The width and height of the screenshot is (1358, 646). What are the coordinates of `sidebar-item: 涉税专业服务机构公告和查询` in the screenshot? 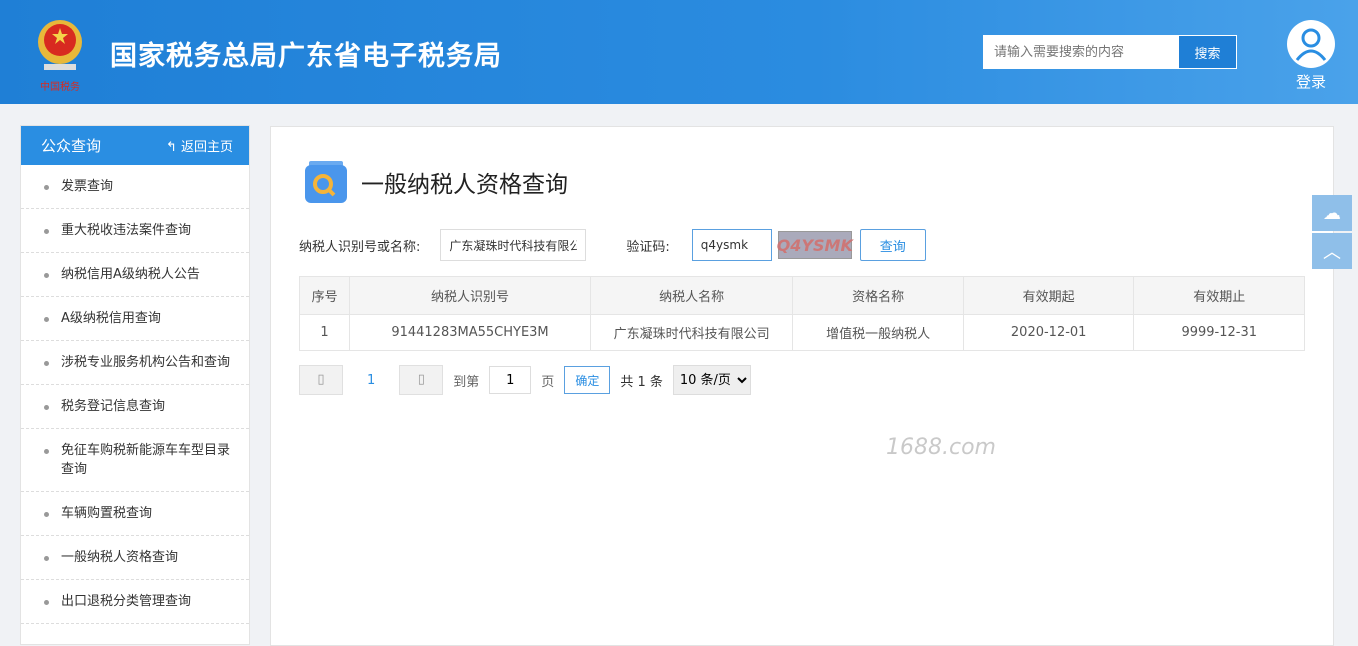 It's located at (135, 363).